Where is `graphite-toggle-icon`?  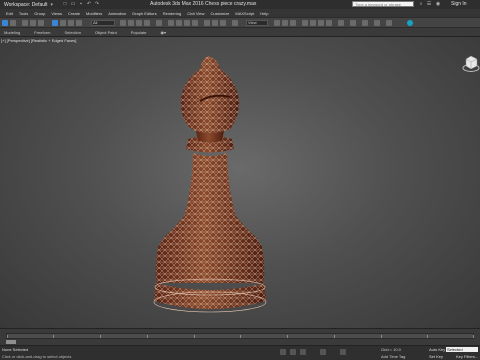
graphite-toggle-icon is located at coordinates (277, 23).